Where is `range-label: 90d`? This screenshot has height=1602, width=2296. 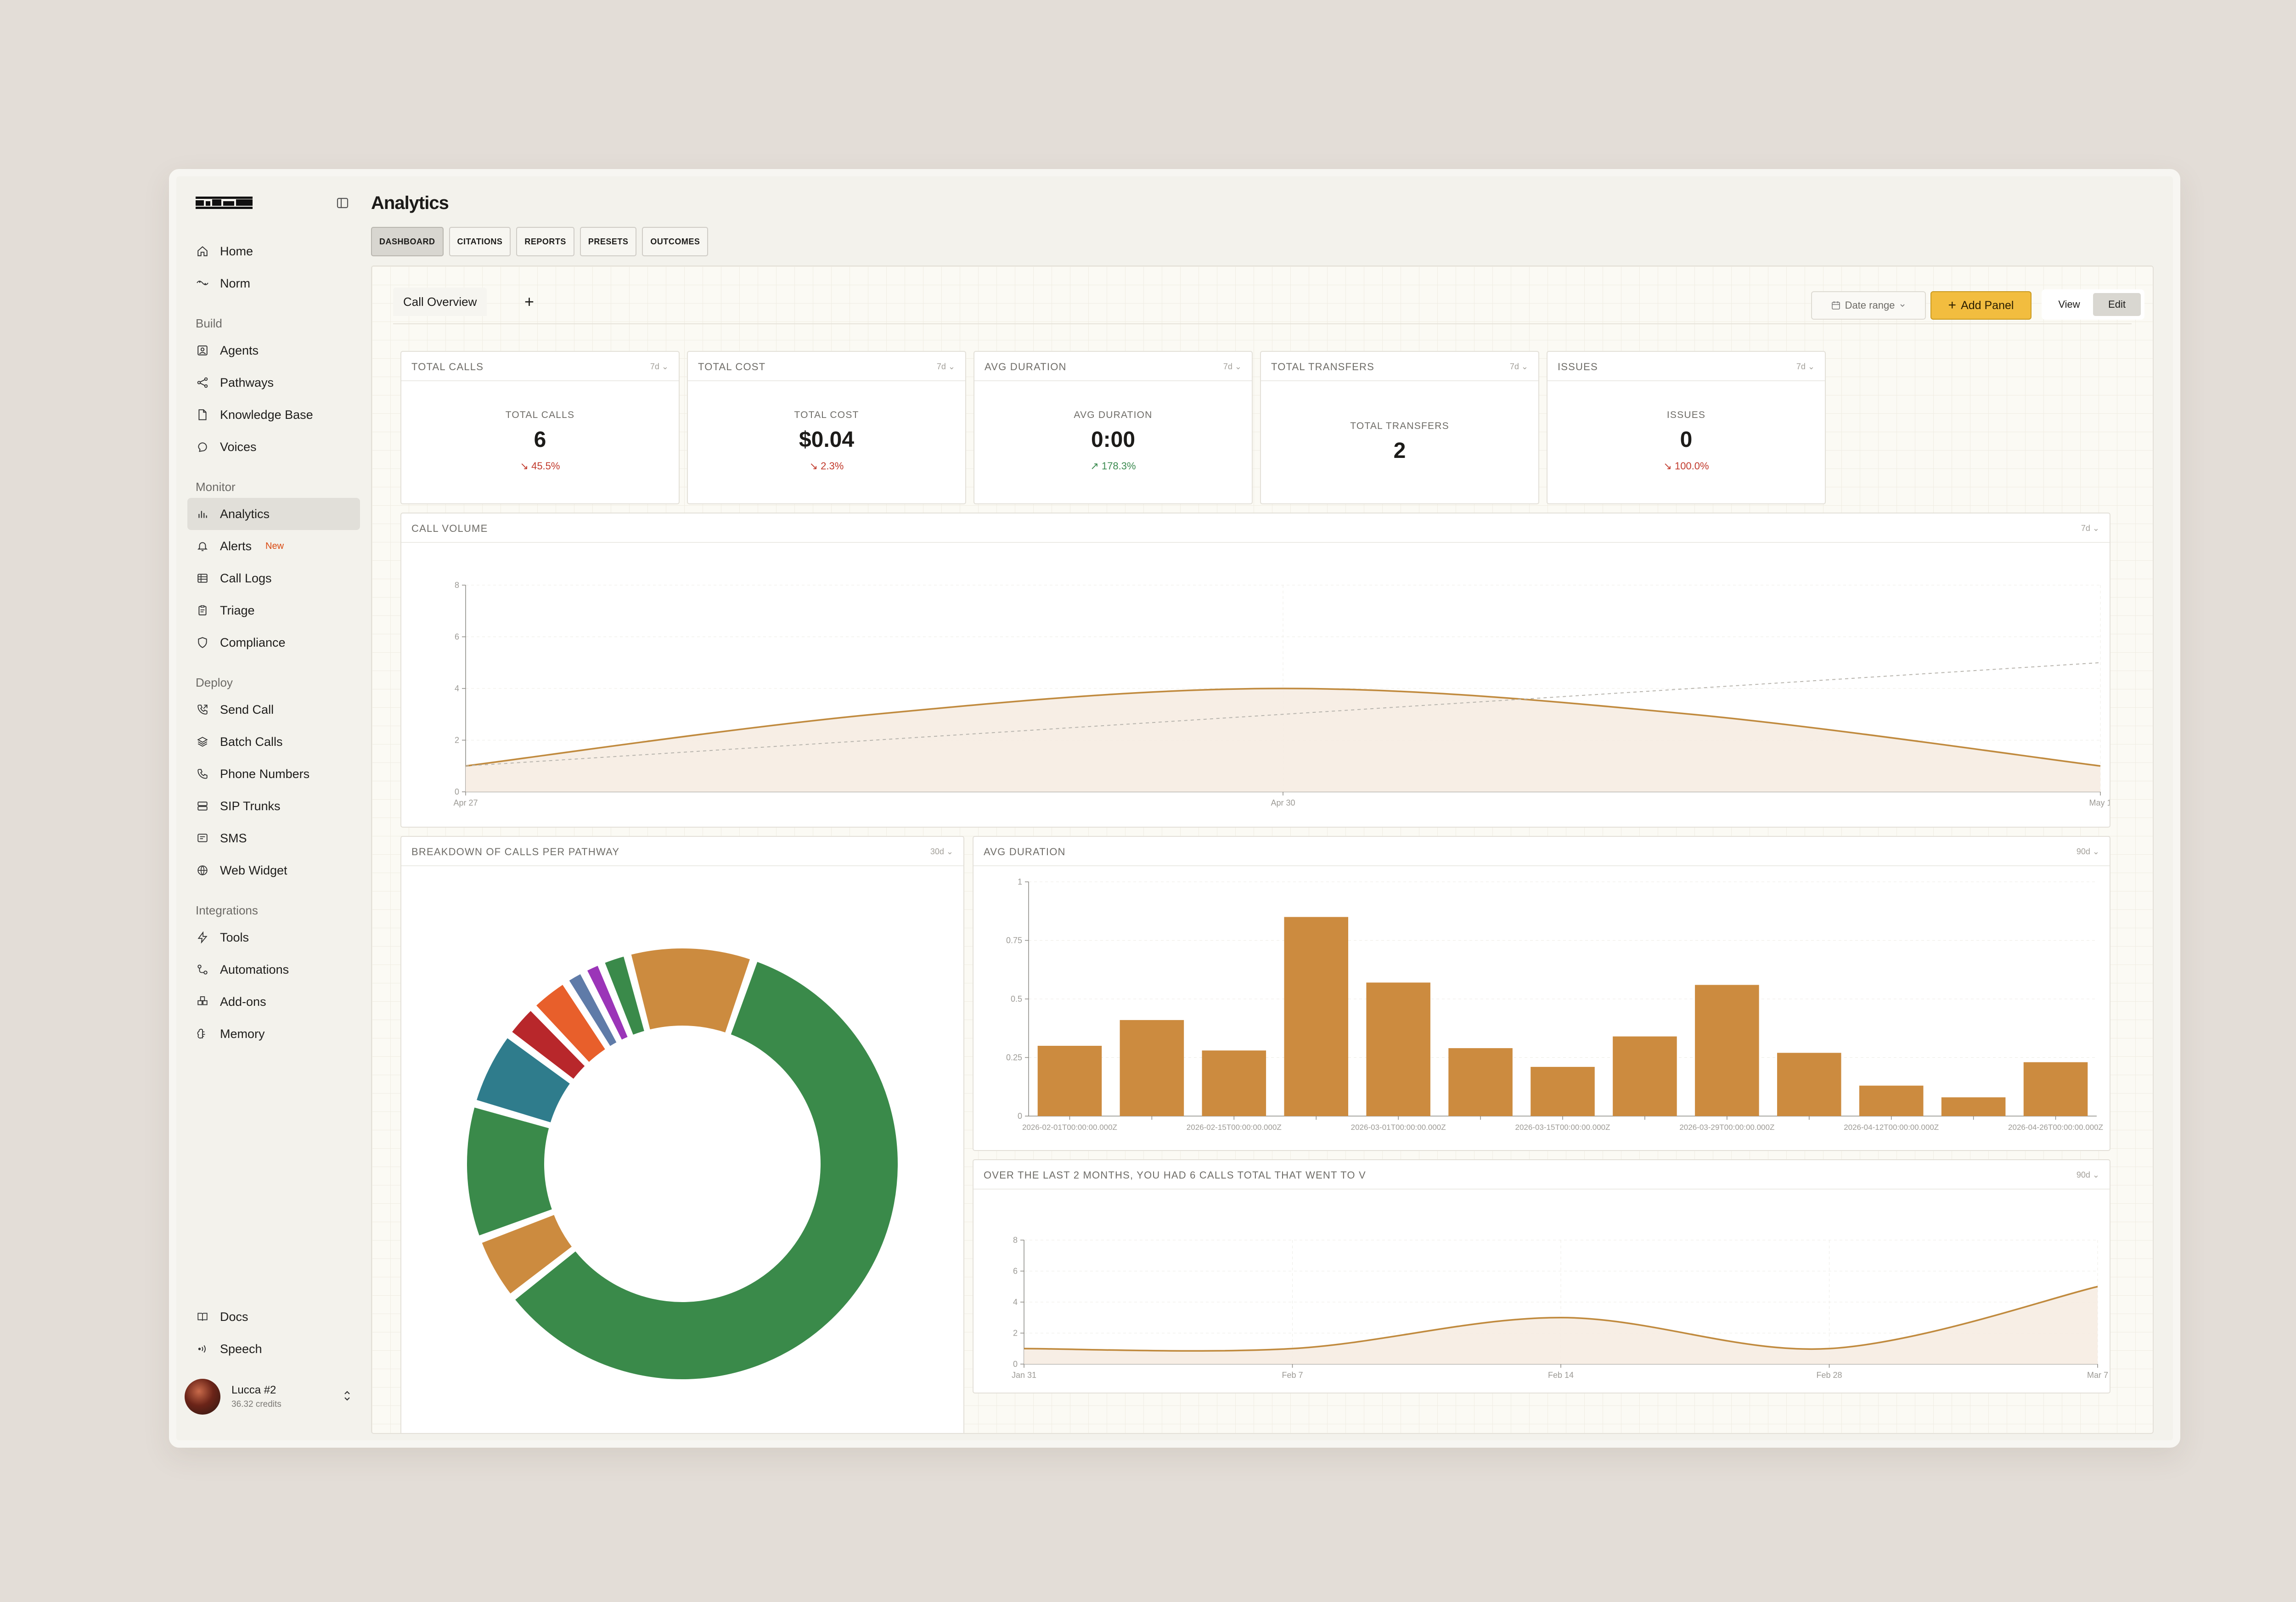
range-label: 90d is located at coordinates (2083, 851).